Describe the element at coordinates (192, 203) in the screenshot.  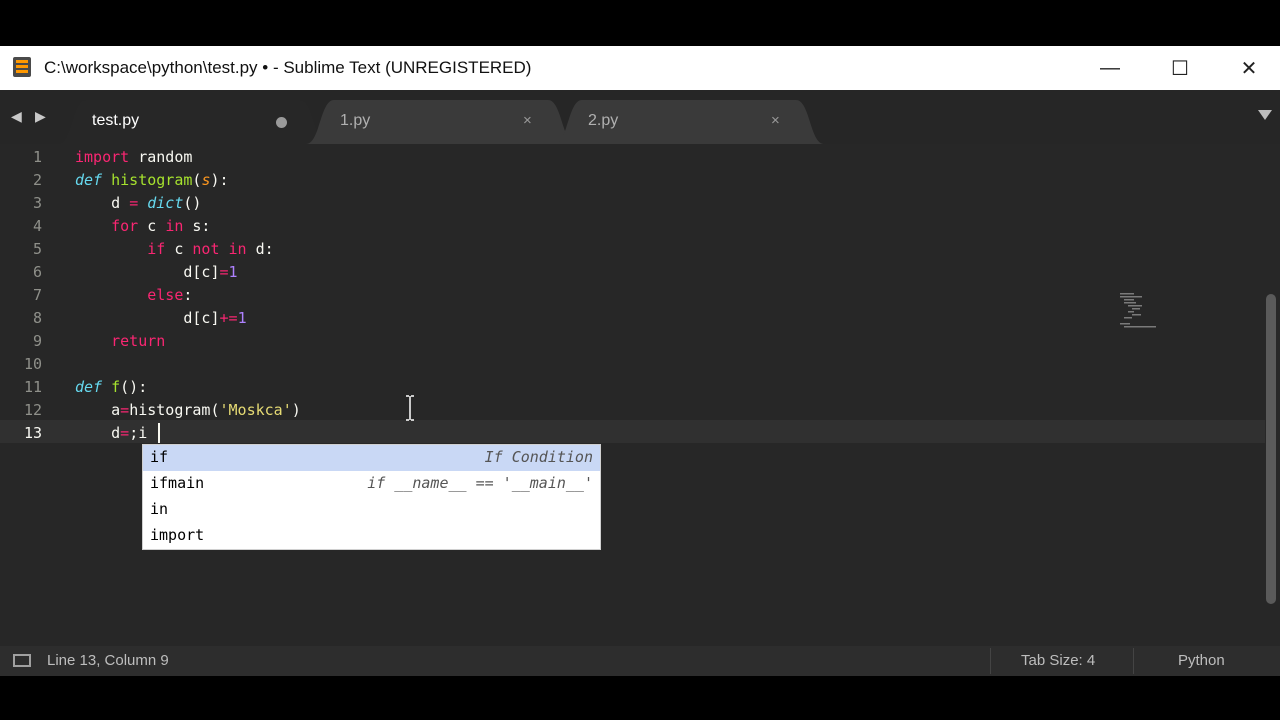
I see `code-token: ()` at that location.